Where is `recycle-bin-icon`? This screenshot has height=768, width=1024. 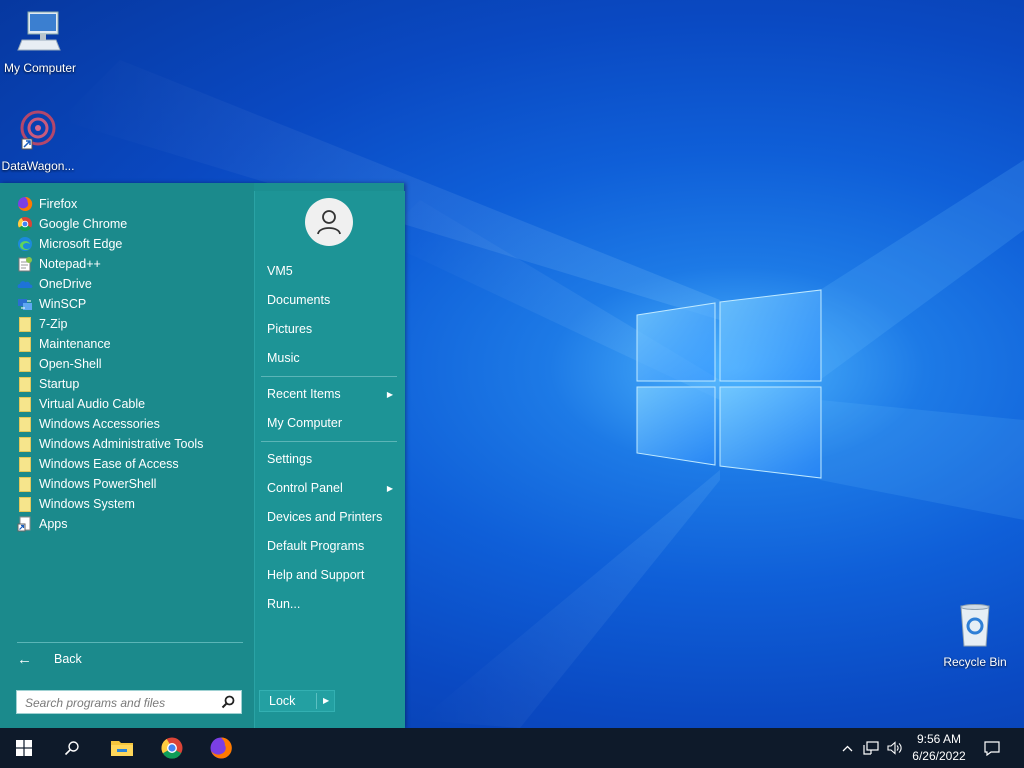 recycle-bin-icon is located at coordinates (975, 625).